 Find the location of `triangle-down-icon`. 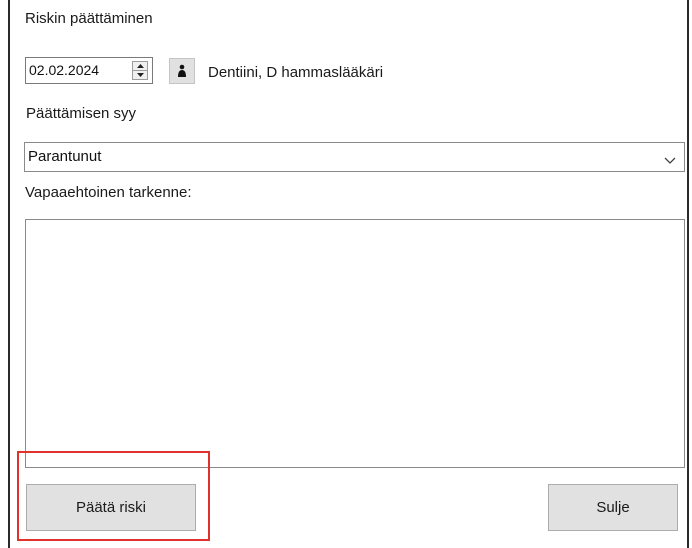

triangle-down-icon is located at coordinates (140, 75).